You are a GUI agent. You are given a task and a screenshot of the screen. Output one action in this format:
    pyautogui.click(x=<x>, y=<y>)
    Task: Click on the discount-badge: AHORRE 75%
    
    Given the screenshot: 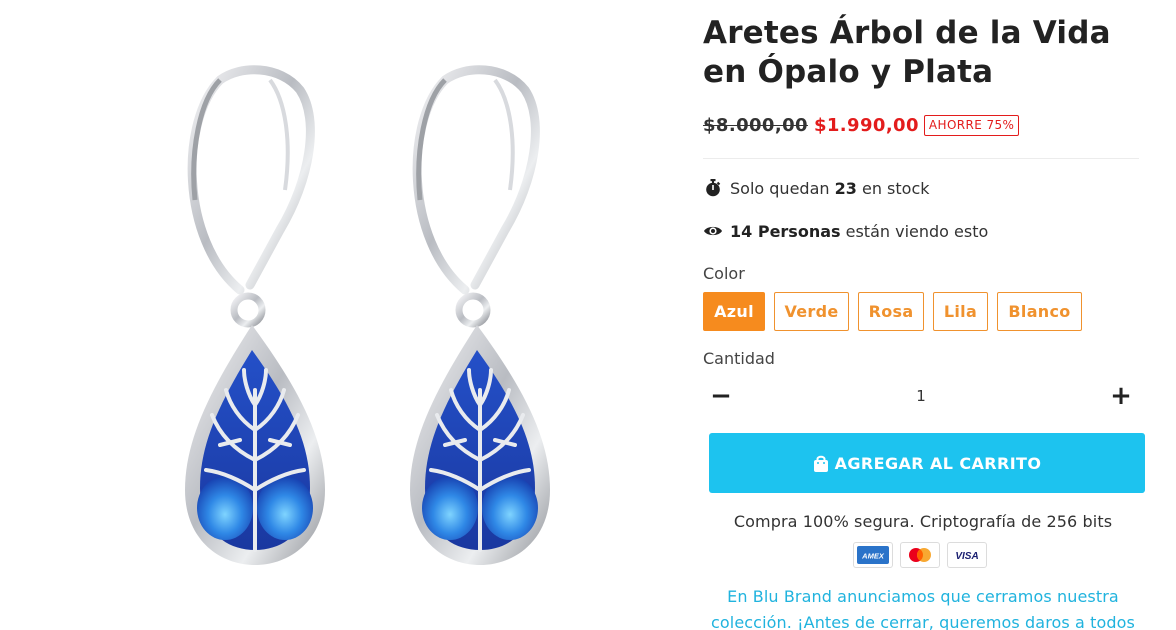 What is the action you would take?
    pyautogui.click(x=971, y=125)
    